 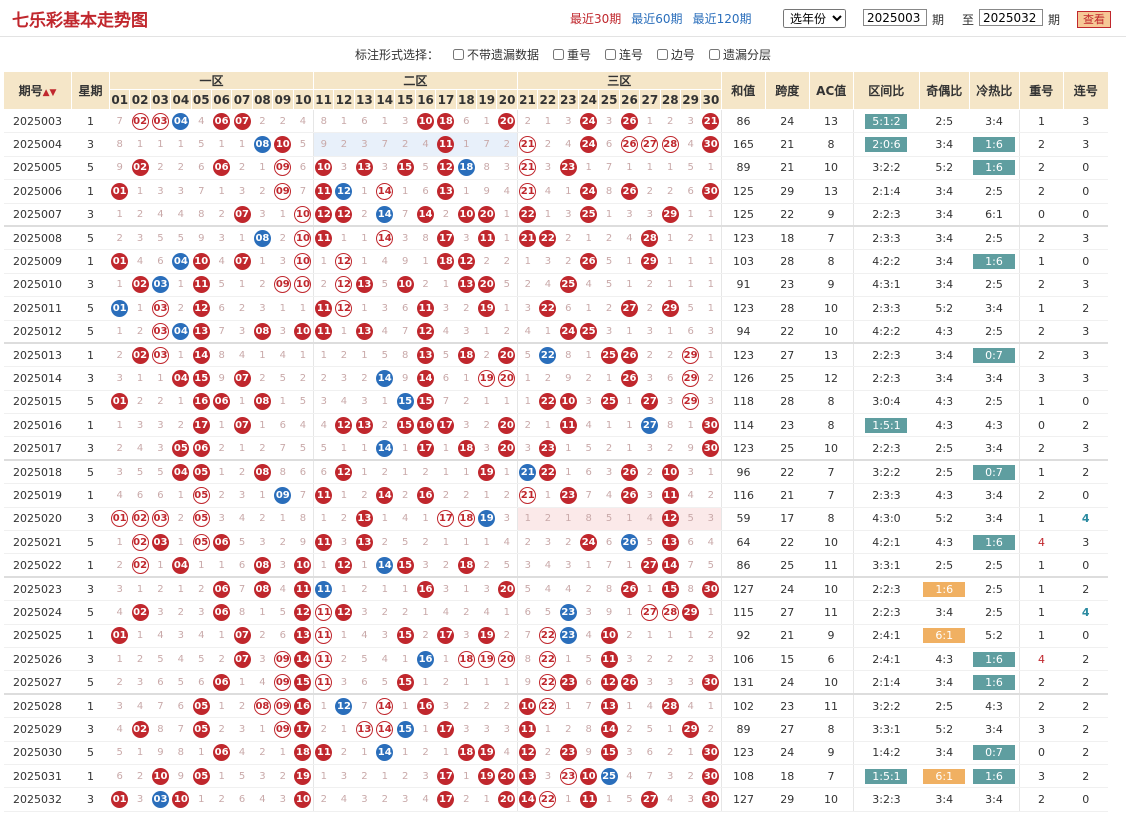 What do you see at coordinates (944, 90) in the screenshot?
I see `header-odd-even: 奇偶比` at bounding box center [944, 90].